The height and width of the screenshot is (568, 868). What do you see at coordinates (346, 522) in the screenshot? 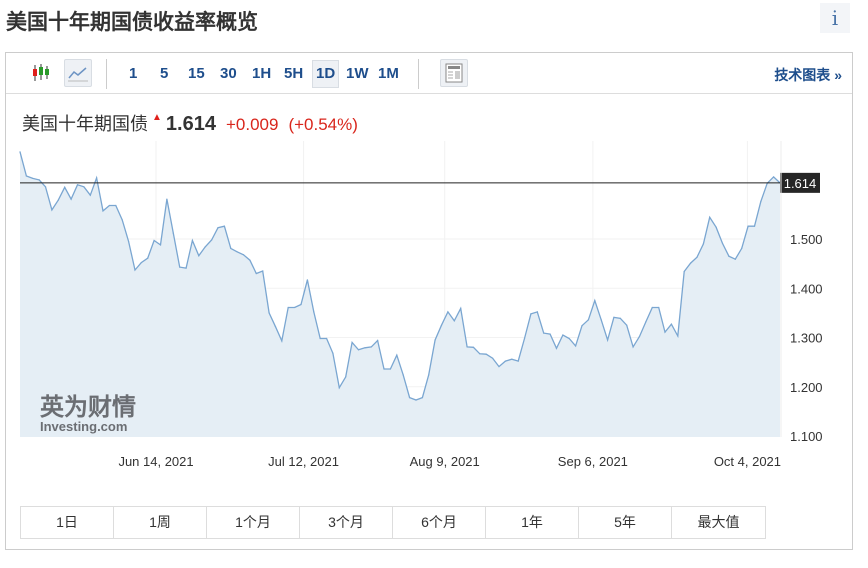
I see `range-button-3: 3个月` at bounding box center [346, 522].